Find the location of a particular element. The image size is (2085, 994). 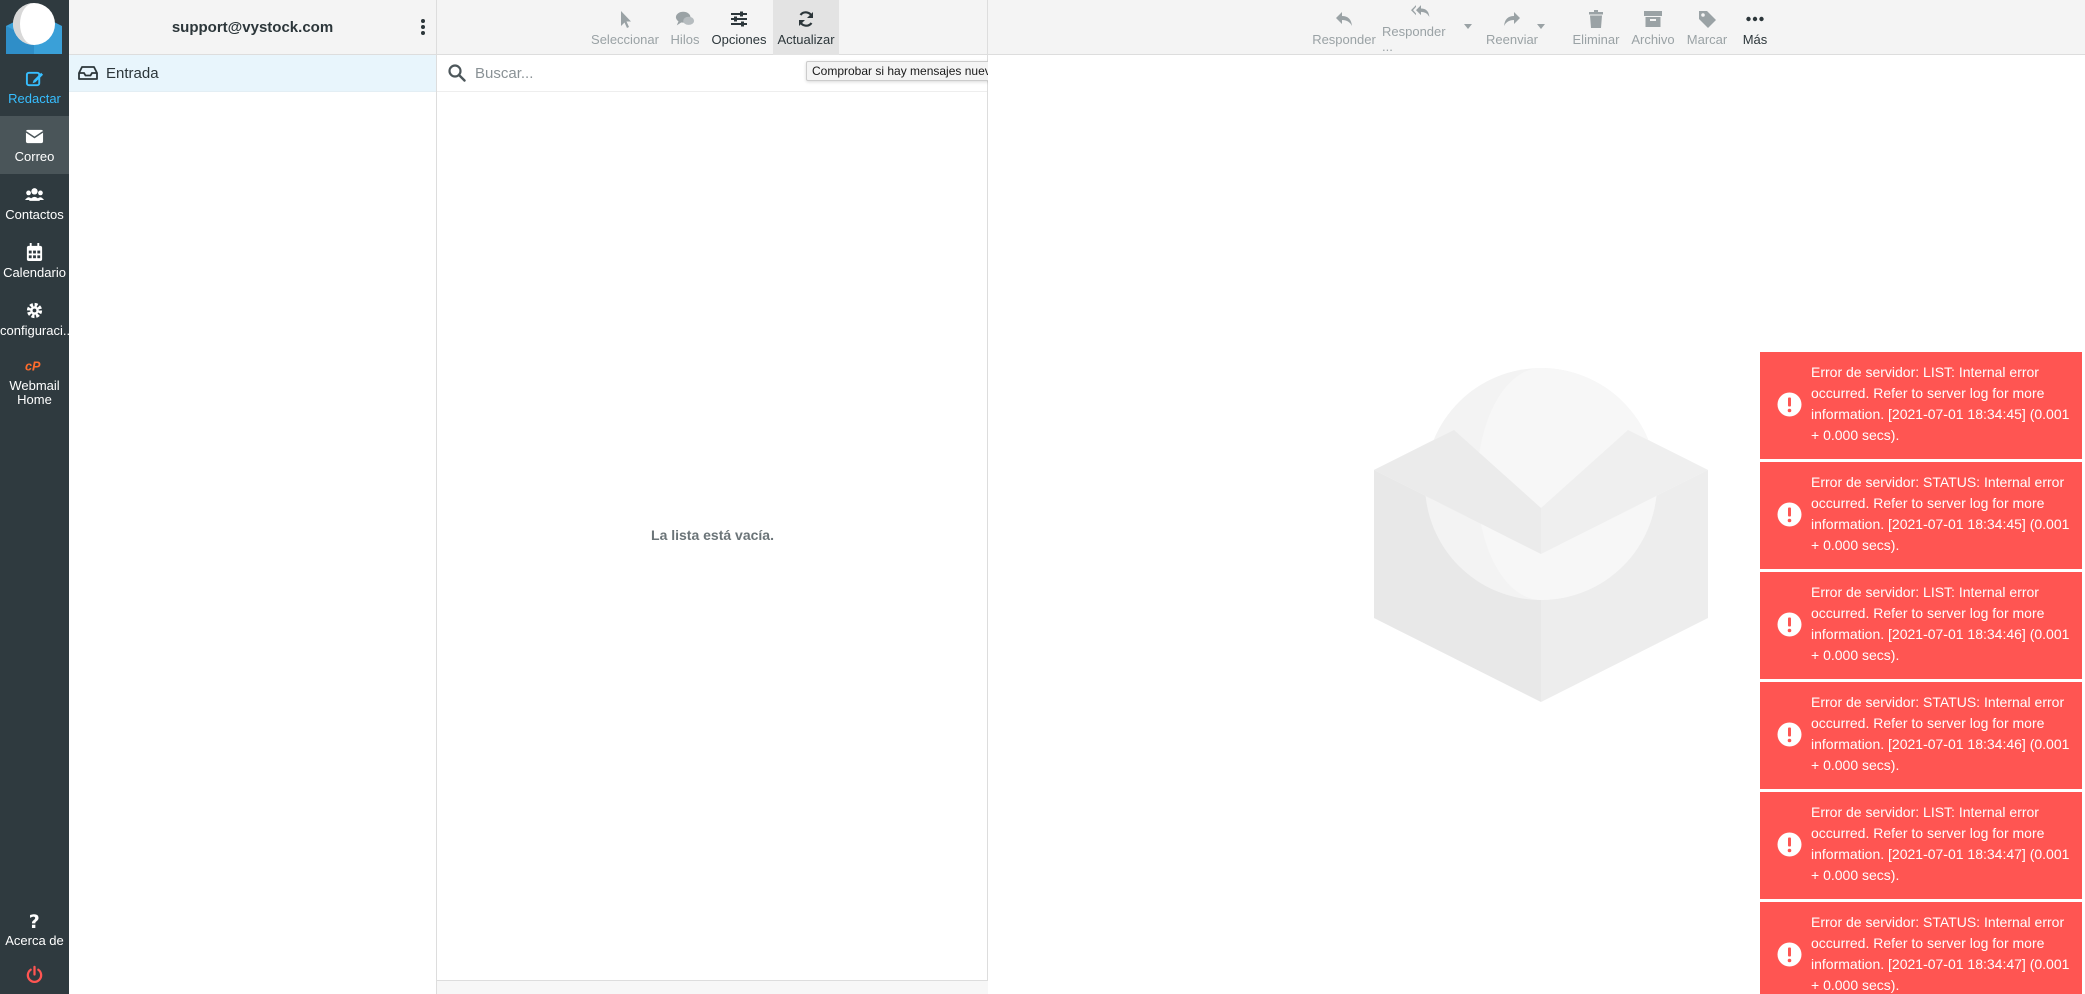

refresh-button: Actualizar is located at coordinates (806, 27).